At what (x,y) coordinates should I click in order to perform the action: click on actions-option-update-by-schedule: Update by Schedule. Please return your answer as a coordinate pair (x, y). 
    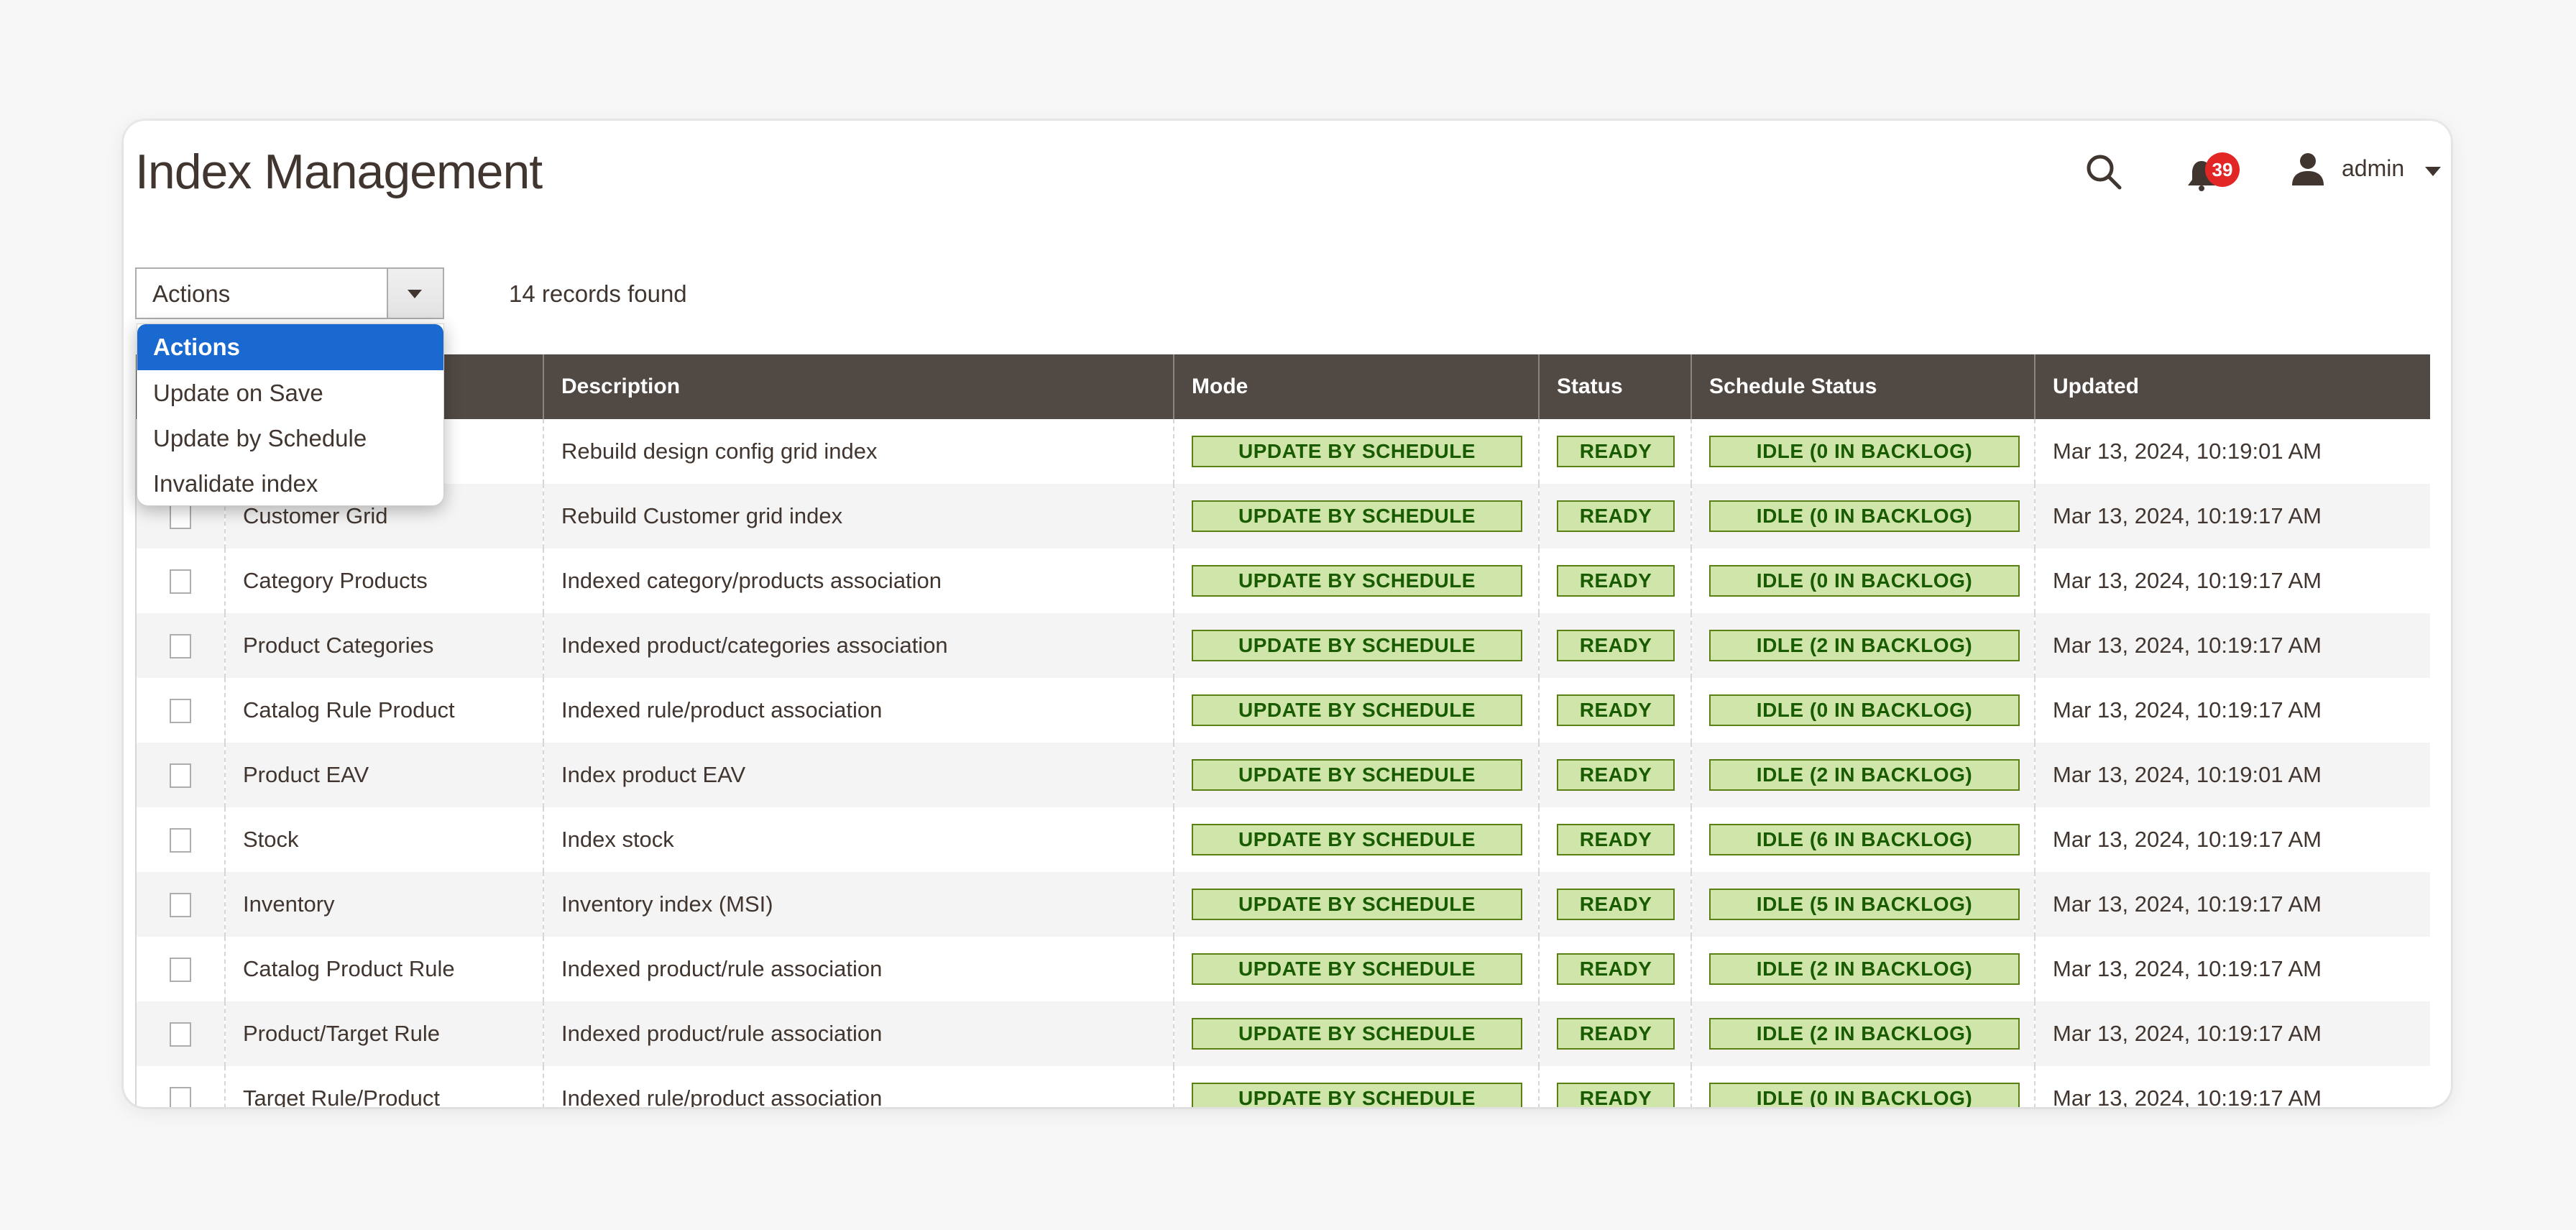
    Looking at the image, I should click on (290, 438).